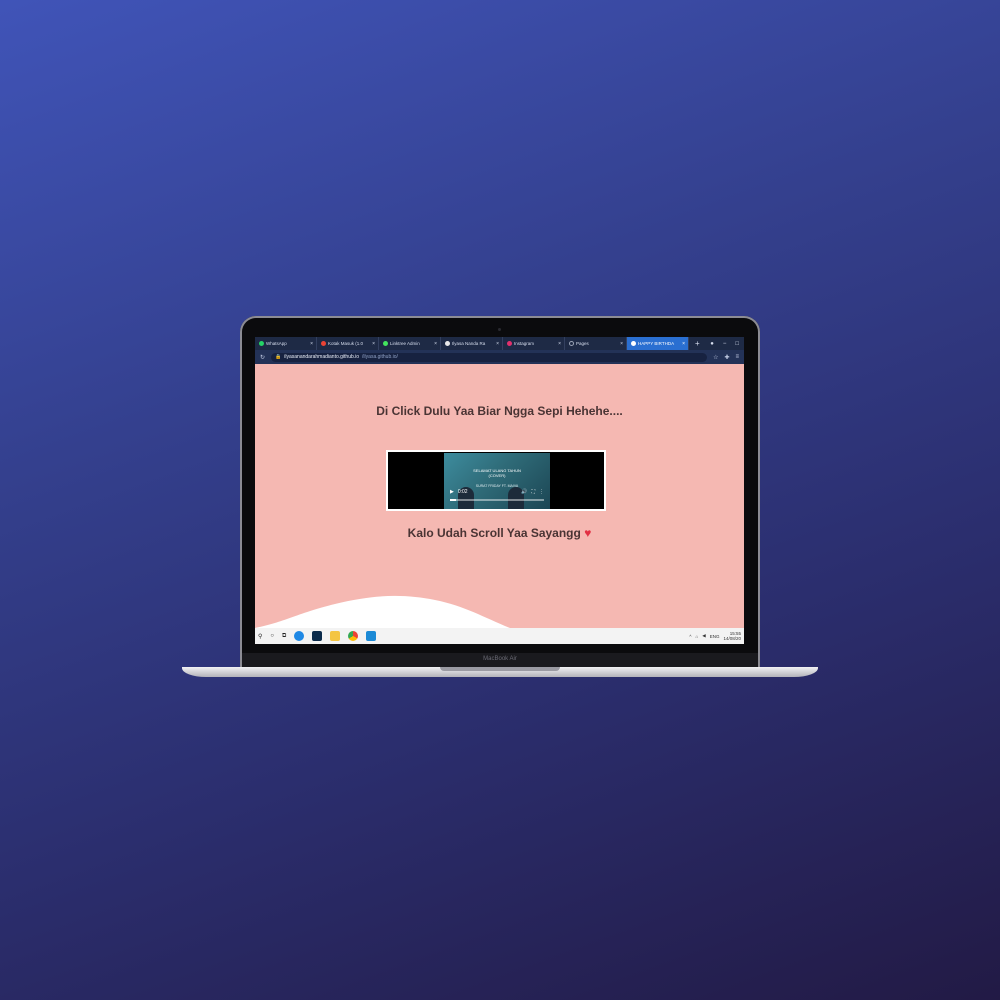 The width and height of the screenshot is (1000, 1000). What do you see at coordinates (322, 357) in the screenshot?
I see `url-host: ilyasanandarahmadianto.github.io` at bounding box center [322, 357].